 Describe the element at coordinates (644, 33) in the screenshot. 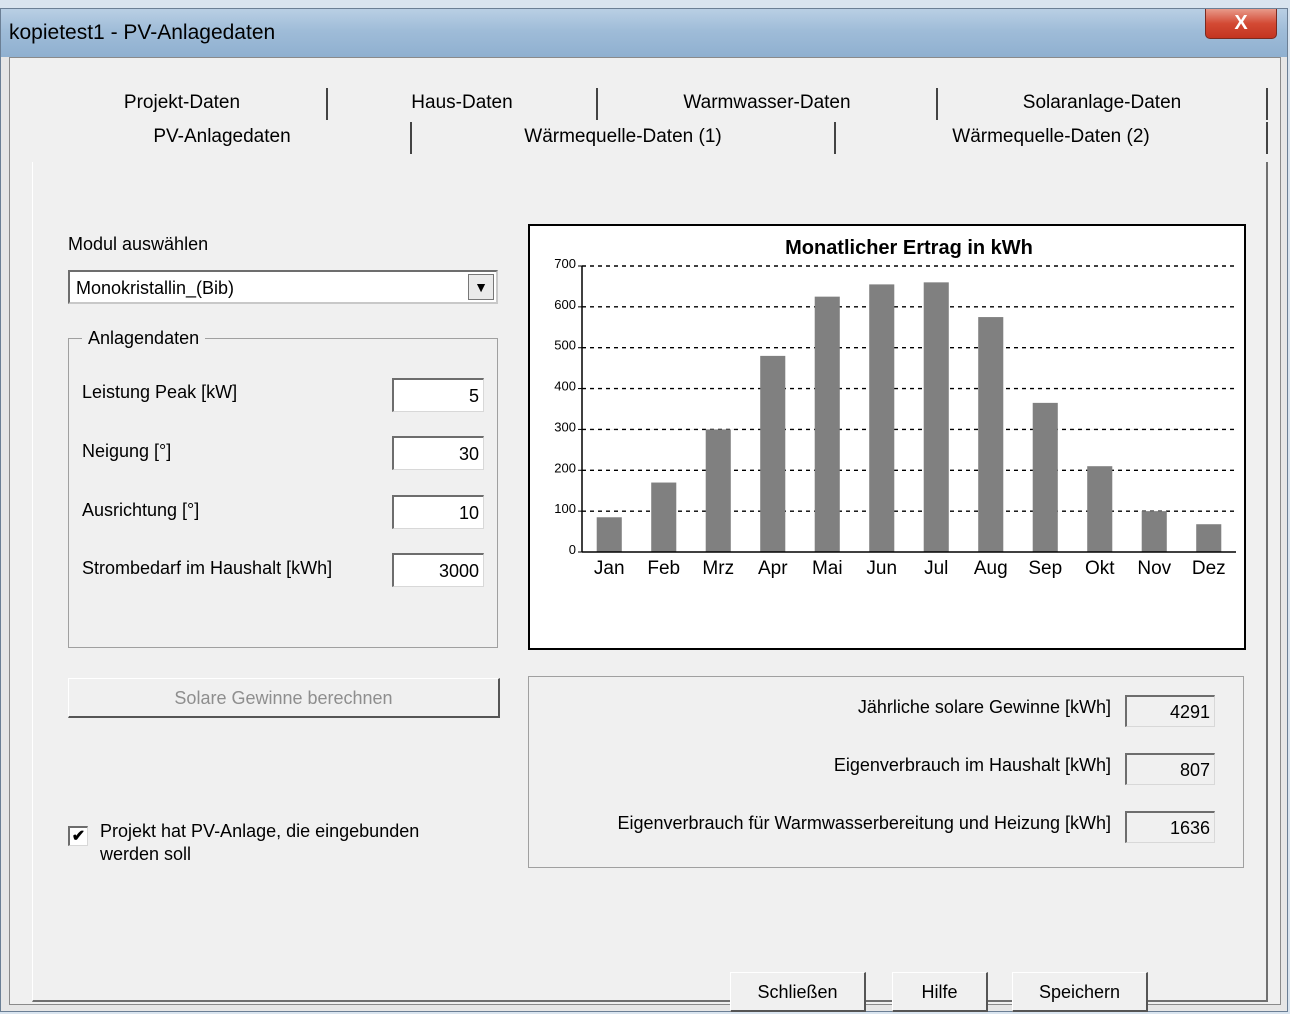

I see `title-bar: kopietest1 - PV-Anlagedaten` at that location.